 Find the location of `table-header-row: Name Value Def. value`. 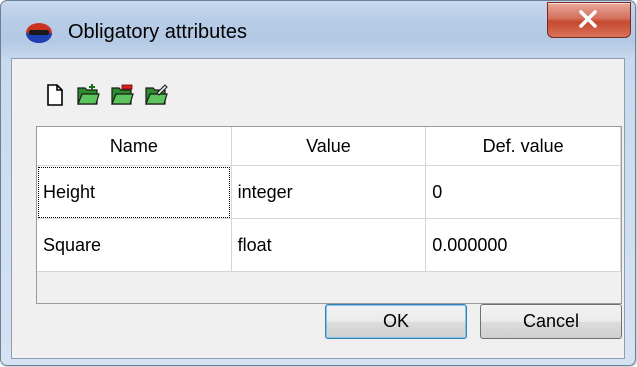

table-header-row: Name Value Def. value is located at coordinates (329, 146).